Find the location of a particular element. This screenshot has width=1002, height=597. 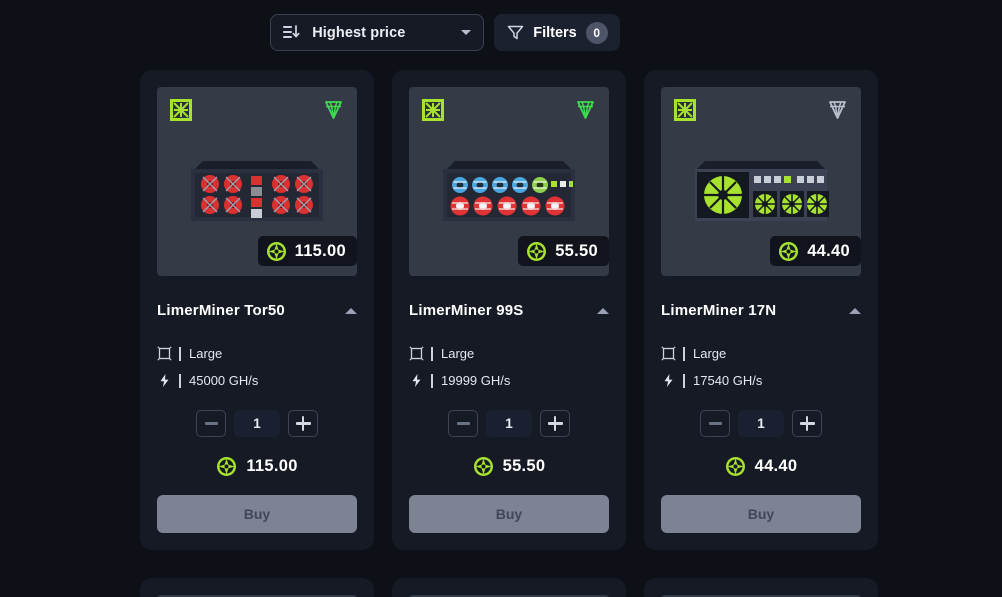

thumbnail-price-chip: 44.40 is located at coordinates (815, 251).